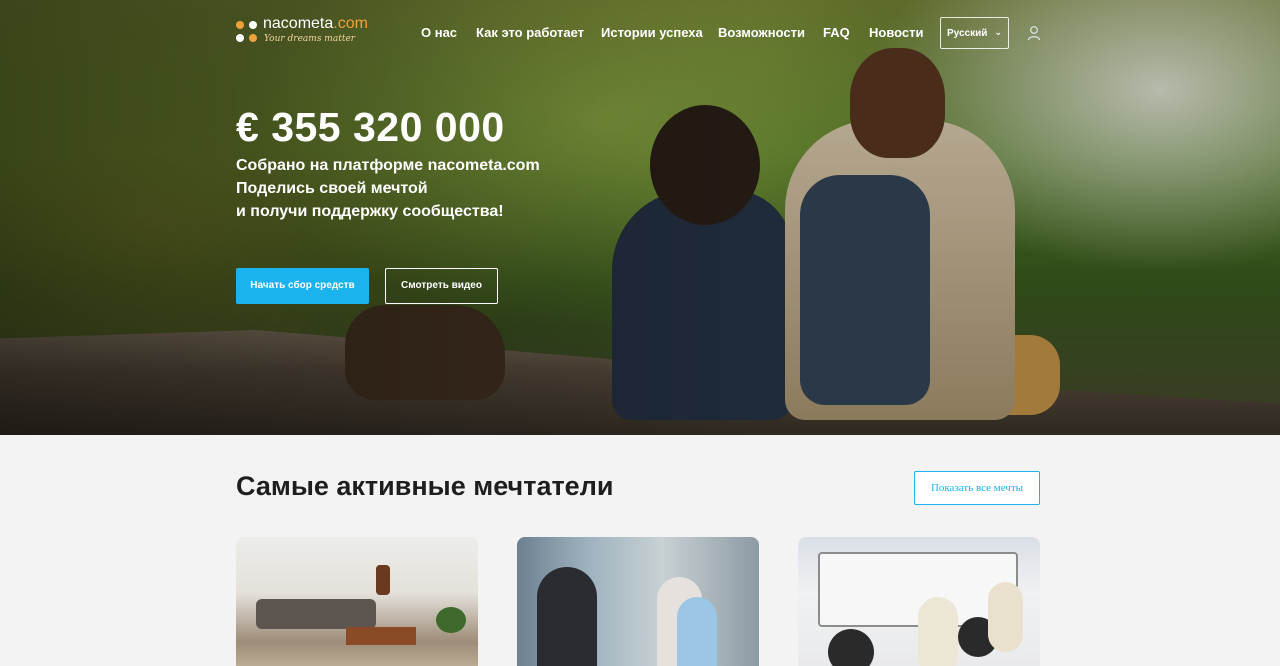  What do you see at coordinates (388, 165) in the screenshot?
I see `hero-line-1: Собрано на платформе nacometa.com` at bounding box center [388, 165].